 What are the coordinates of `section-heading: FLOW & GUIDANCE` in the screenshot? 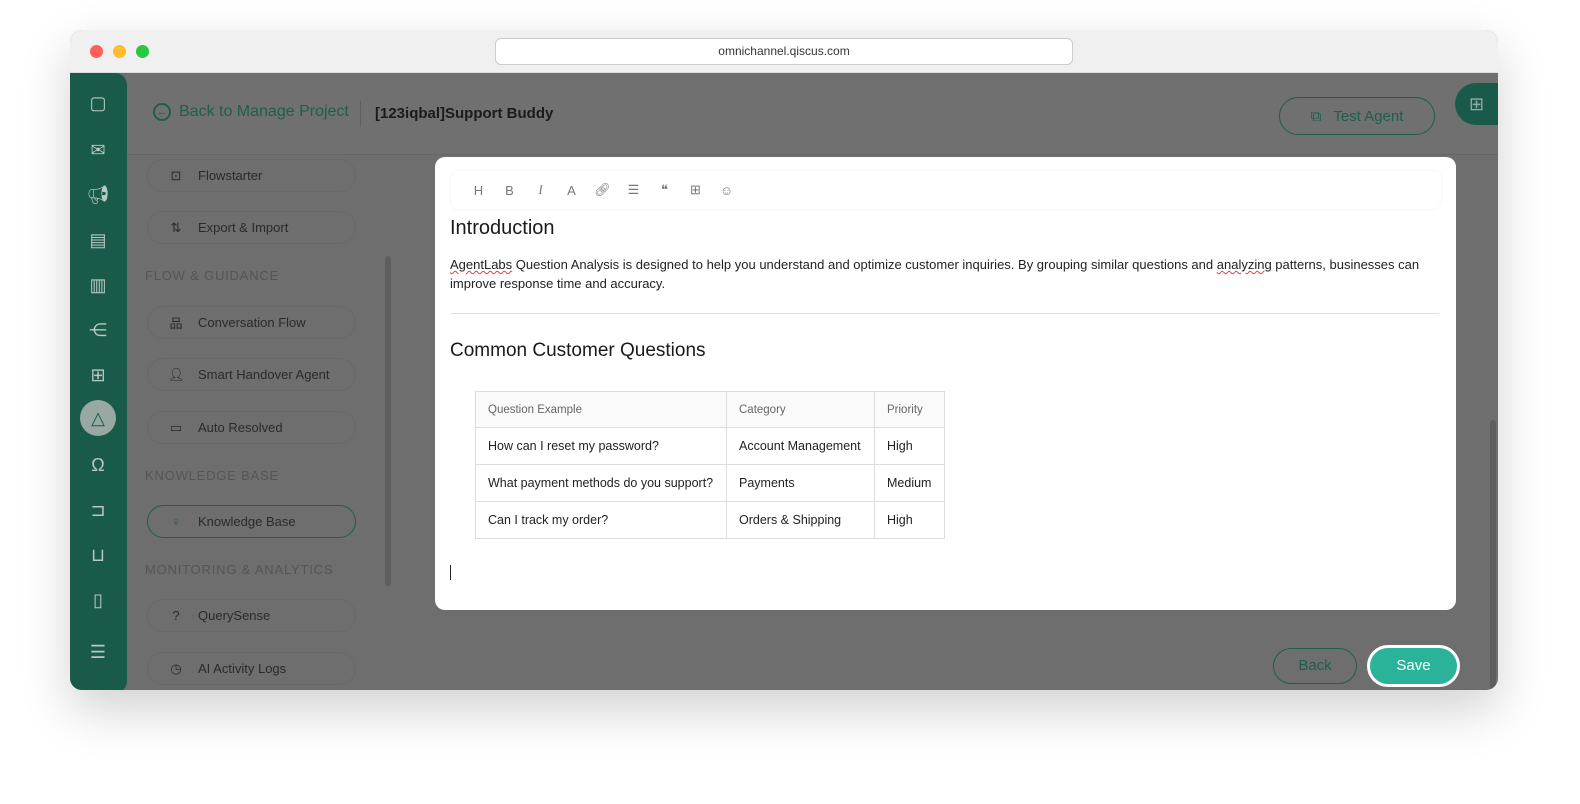 It's located at (212, 275).